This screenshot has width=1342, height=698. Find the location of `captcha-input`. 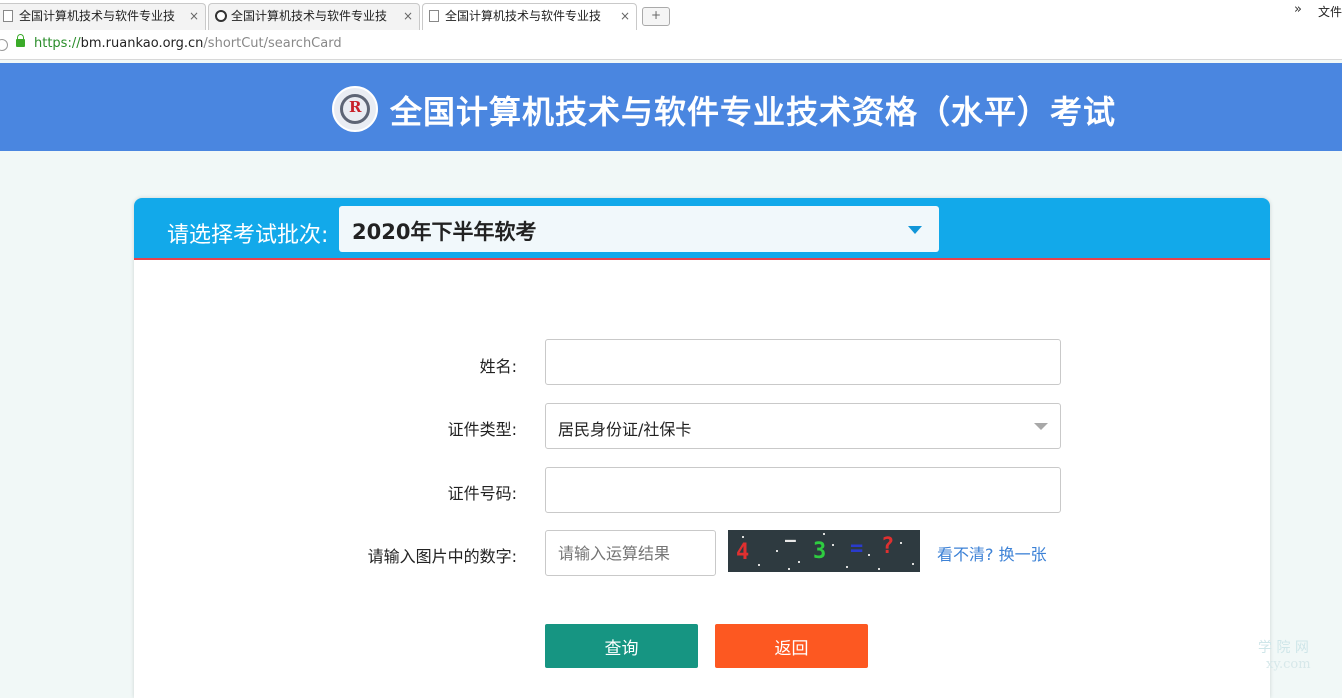

captcha-input is located at coordinates (630, 553).